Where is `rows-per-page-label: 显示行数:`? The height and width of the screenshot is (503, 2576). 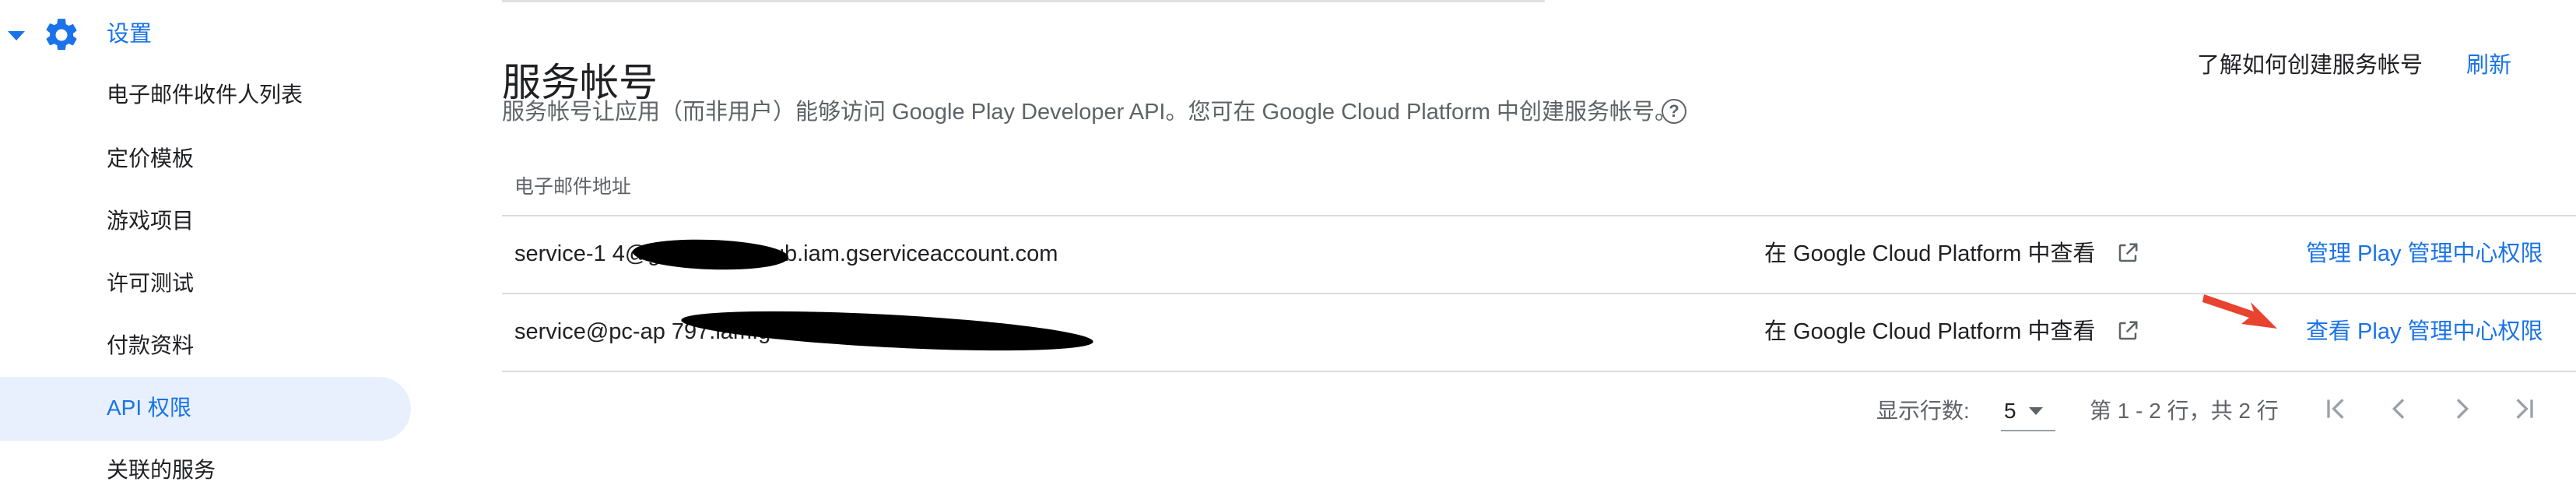
rows-per-page-label: 显示行数: is located at coordinates (1923, 411).